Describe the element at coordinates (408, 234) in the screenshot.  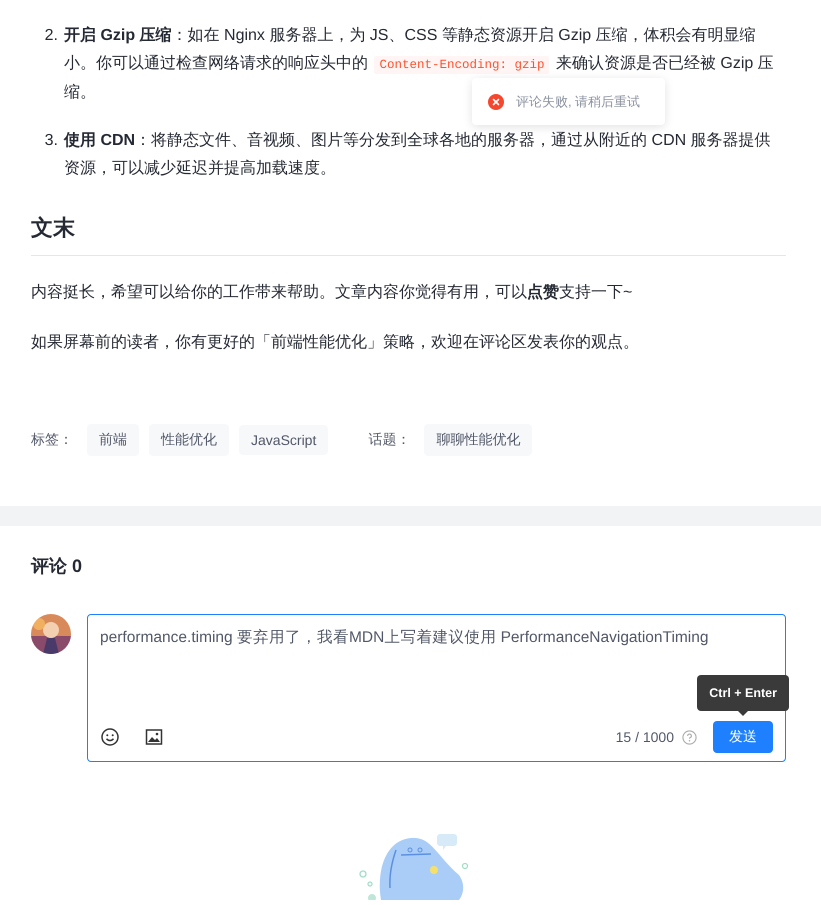
I see `section-heading: 文末` at that location.